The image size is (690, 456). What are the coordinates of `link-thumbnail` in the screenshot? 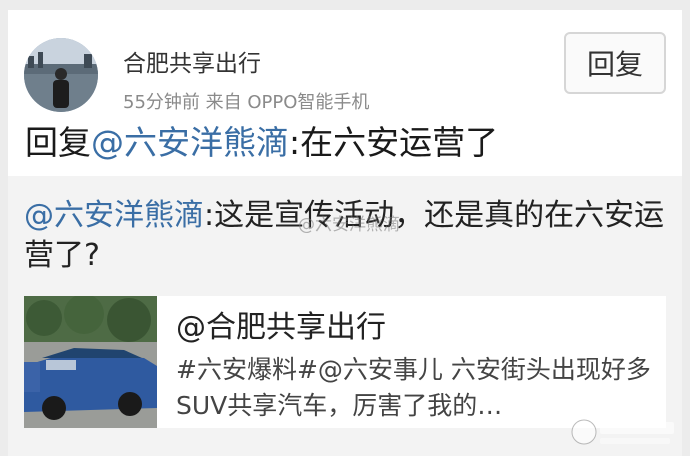 It's located at (90, 362).